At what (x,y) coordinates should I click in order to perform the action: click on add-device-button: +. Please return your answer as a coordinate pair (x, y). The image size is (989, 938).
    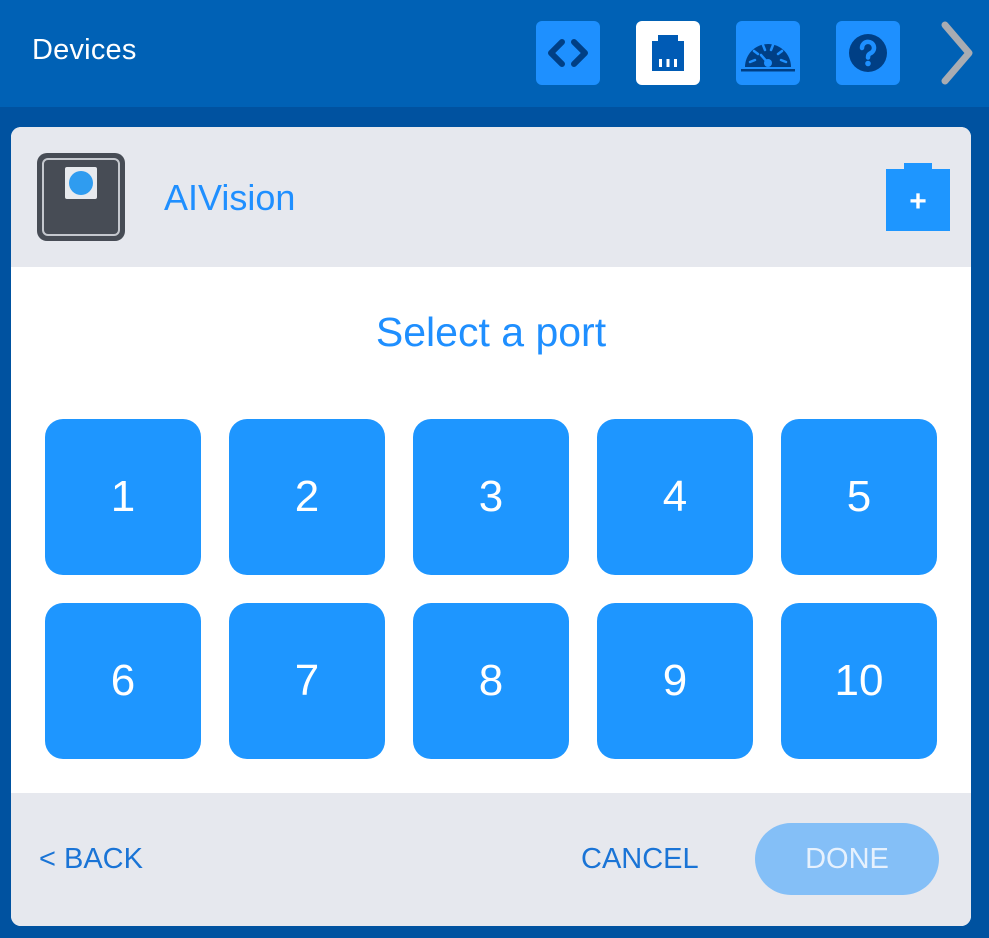
    Looking at the image, I should click on (918, 197).